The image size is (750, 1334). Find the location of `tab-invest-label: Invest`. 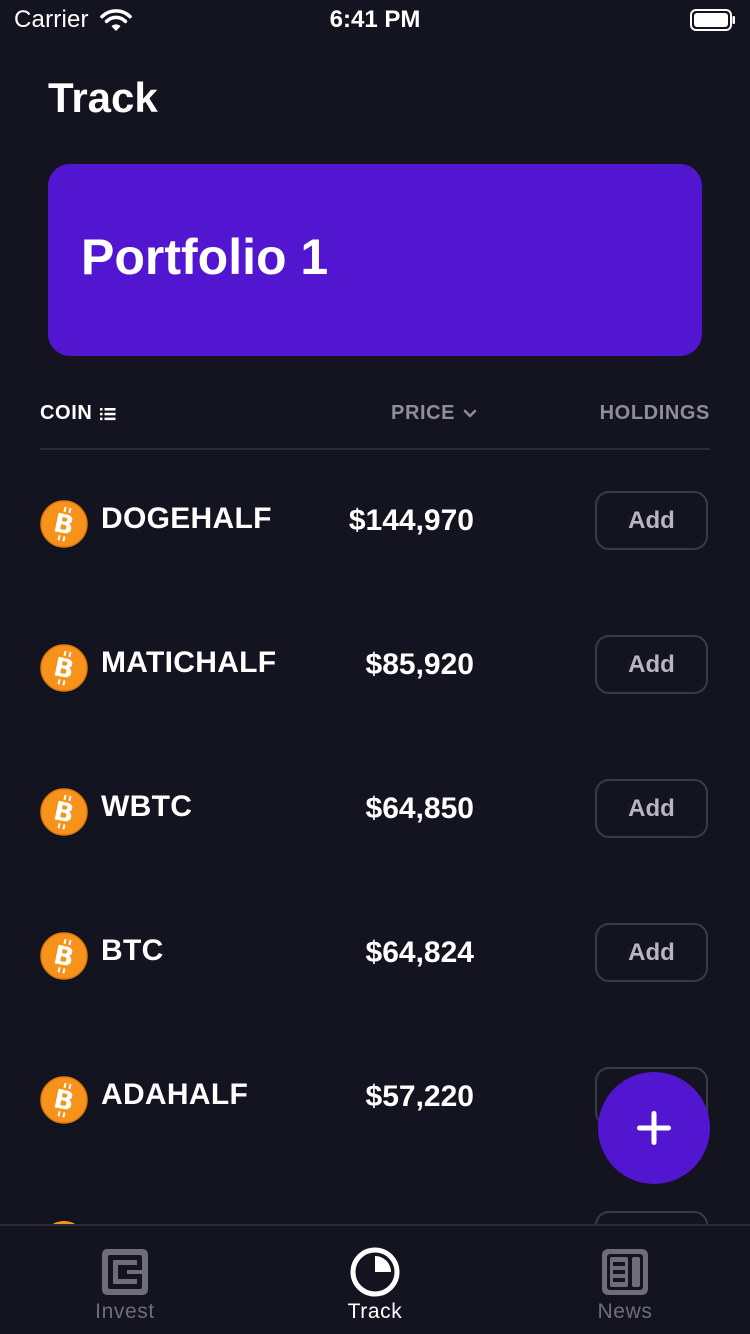

tab-invest-label: Invest is located at coordinates (125, 1311).